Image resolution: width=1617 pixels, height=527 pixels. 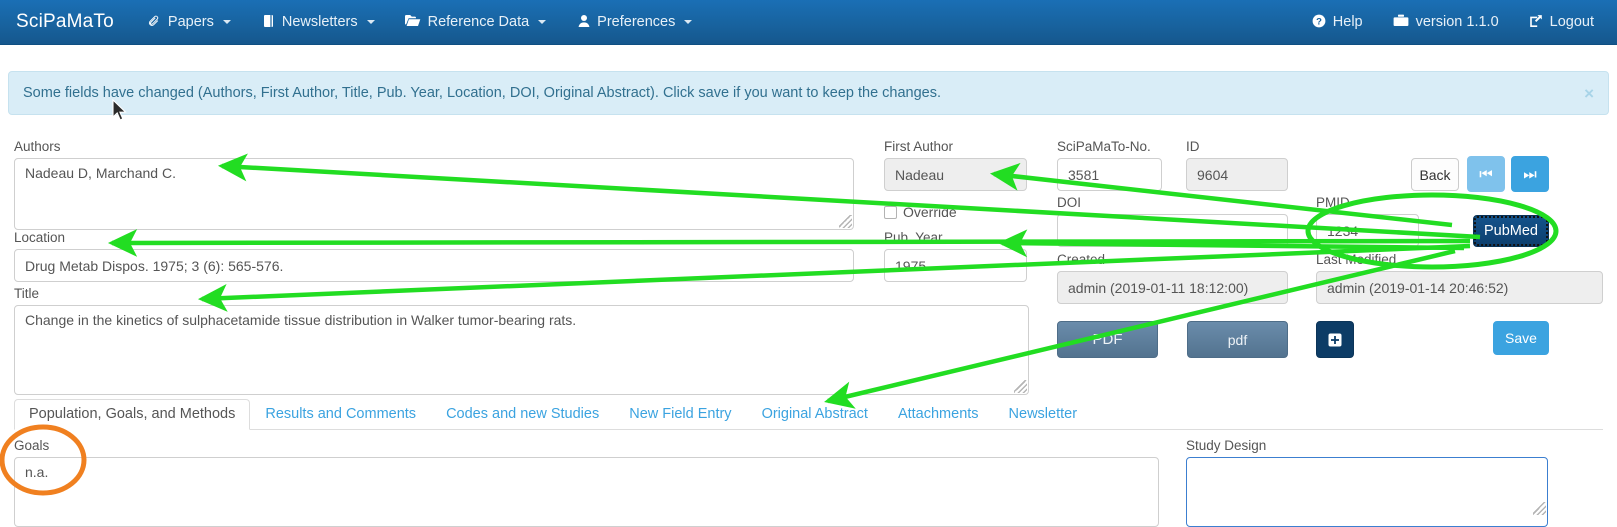 I want to click on nav-item-version: version 1.1.0, so click(x=1446, y=22).